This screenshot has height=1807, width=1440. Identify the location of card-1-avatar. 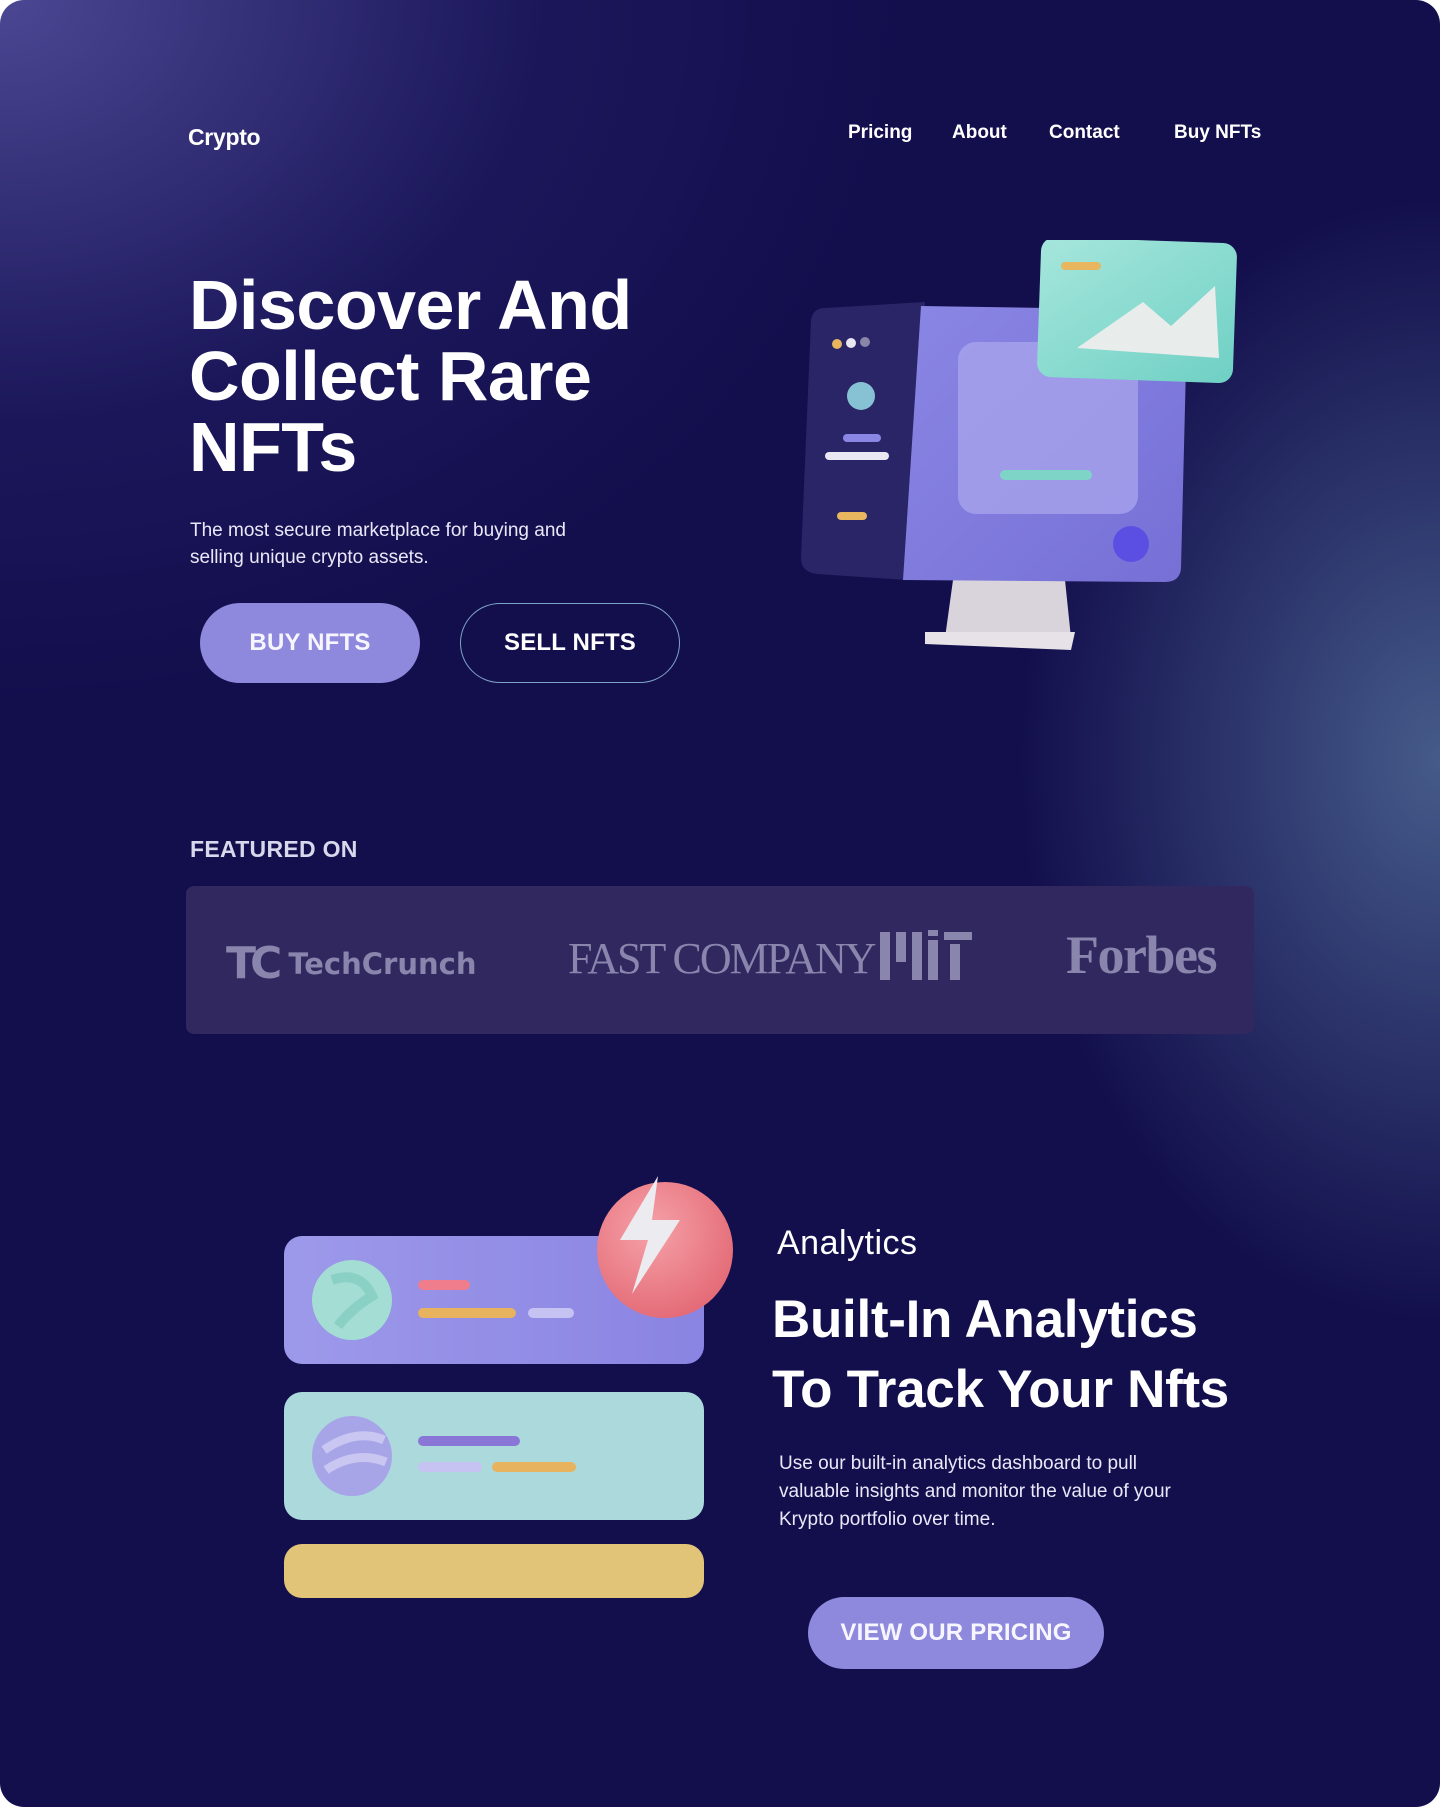
(352, 1300).